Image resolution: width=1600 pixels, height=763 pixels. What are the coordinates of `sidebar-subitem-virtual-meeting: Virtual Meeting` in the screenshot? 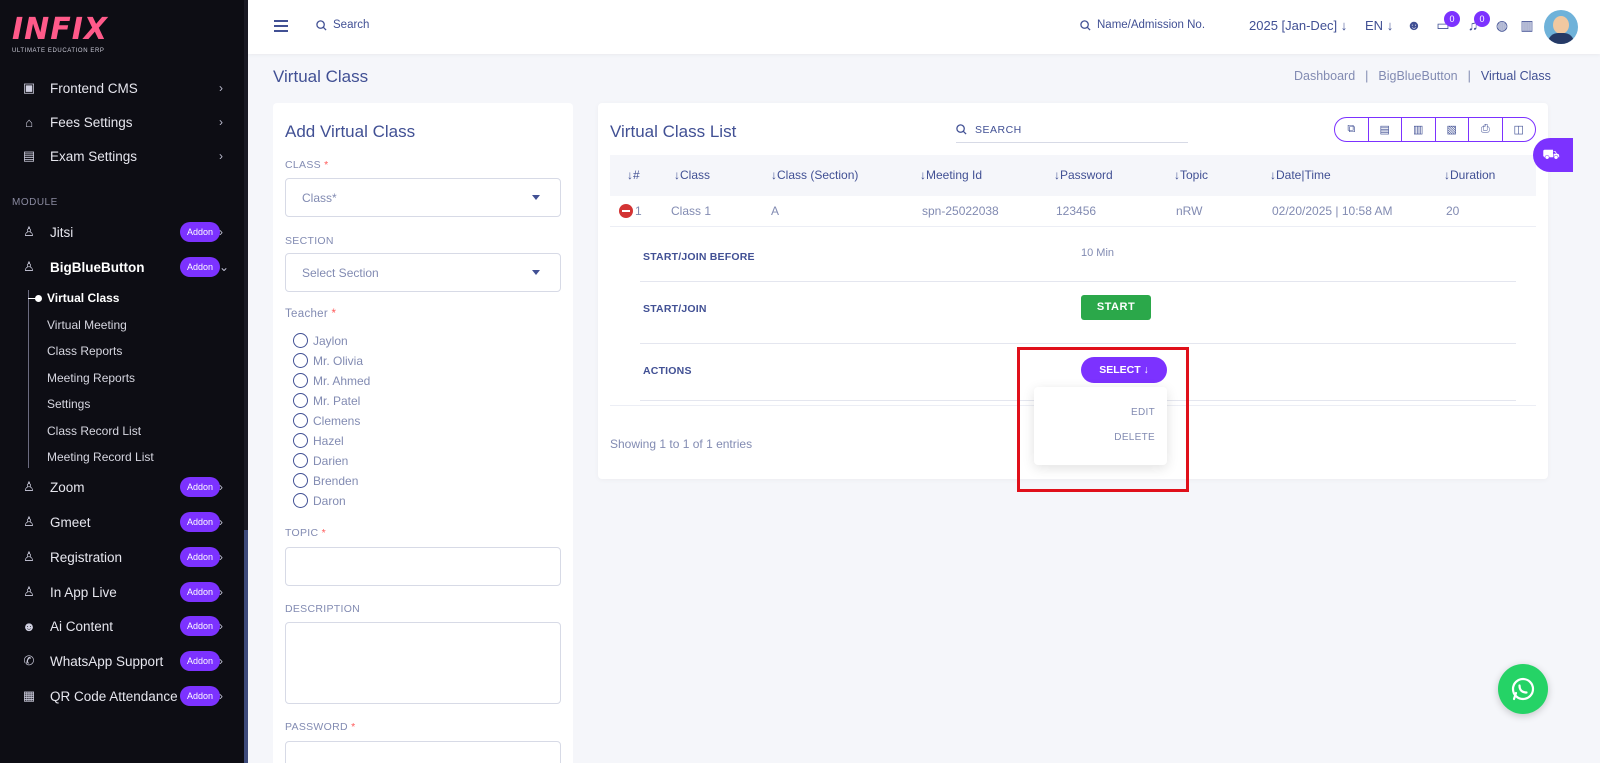 It's located at (87, 325).